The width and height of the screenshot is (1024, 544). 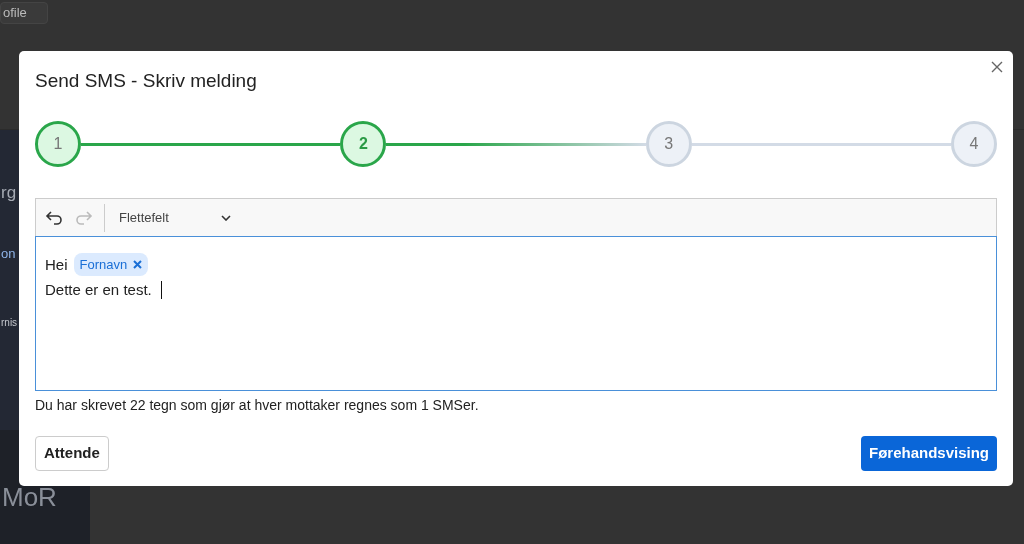 What do you see at coordinates (161, 289) in the screenshot?
I see `text-cursor` at bounding box center [161, 289].